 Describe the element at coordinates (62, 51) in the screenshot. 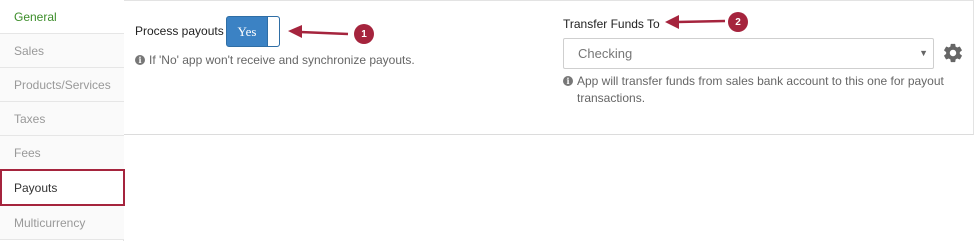

I see `sidebar-item-sales: Sales` at that location.